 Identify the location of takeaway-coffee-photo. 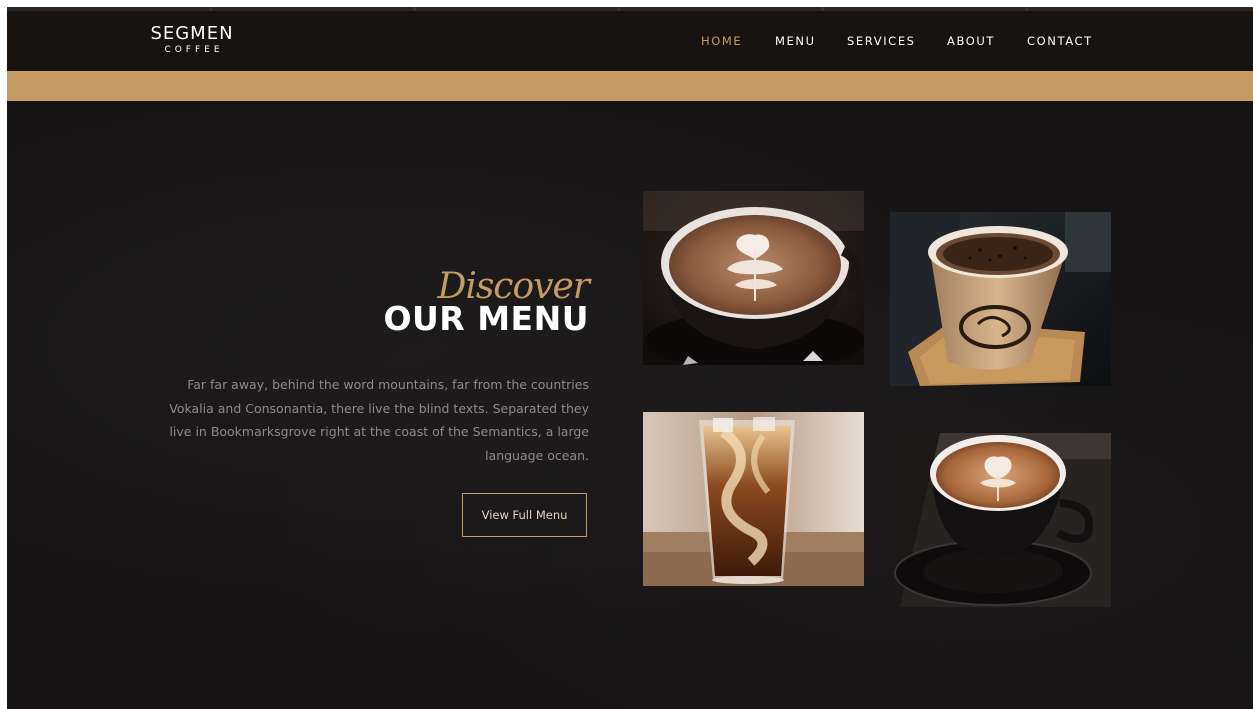
(1000, 299).